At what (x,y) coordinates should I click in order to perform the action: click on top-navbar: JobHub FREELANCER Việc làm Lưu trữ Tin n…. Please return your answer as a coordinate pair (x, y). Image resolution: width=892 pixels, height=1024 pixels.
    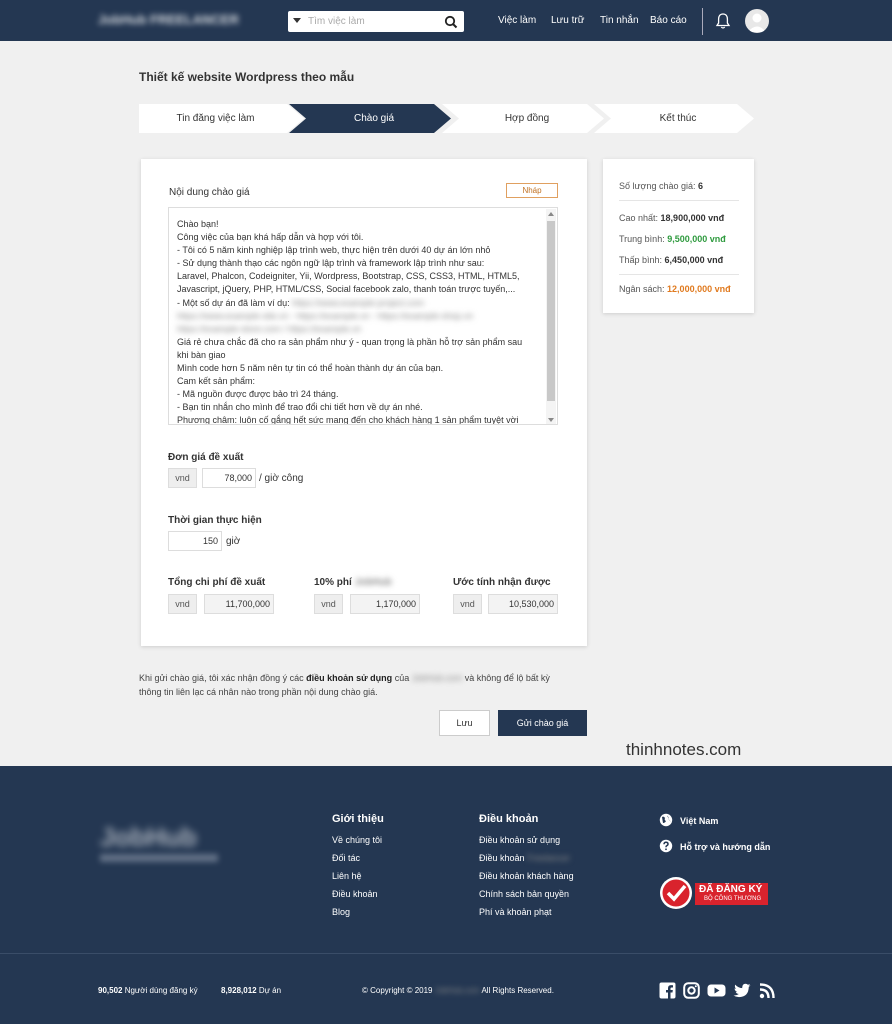
    Looking at the image, I should click on (446, 20).